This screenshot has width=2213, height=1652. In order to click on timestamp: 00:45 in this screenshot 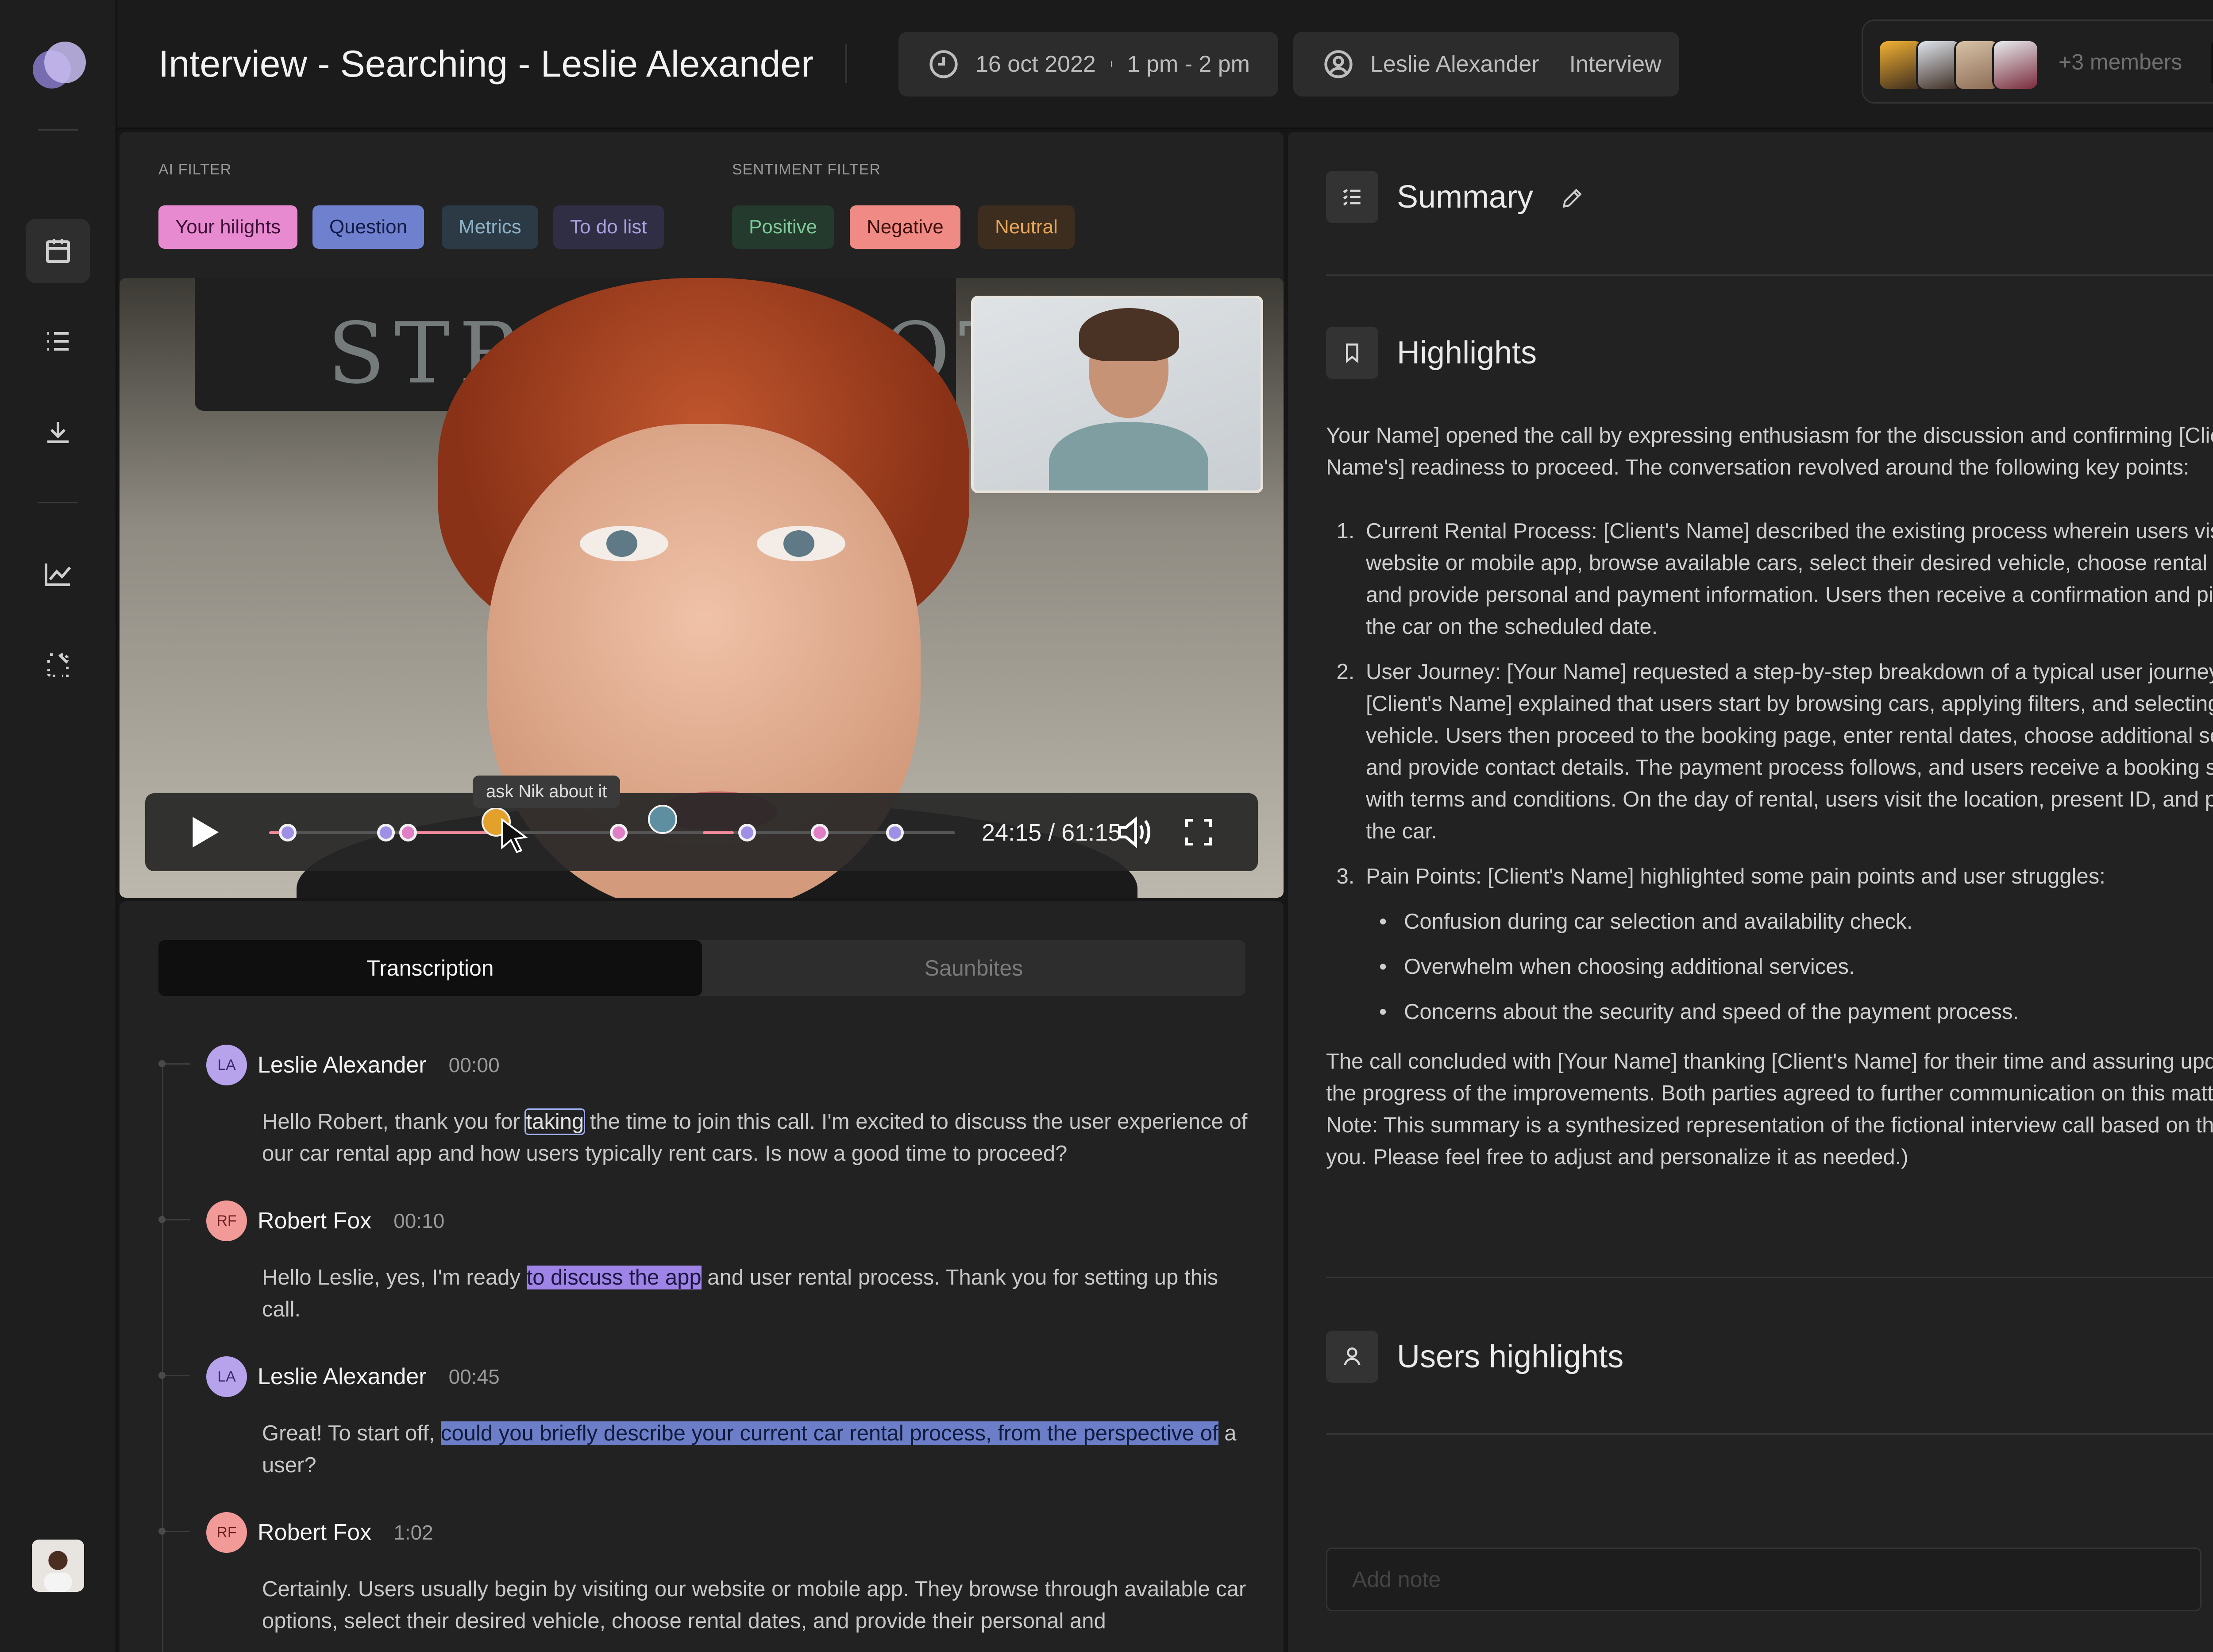, I will do `click(474, 1377)`.